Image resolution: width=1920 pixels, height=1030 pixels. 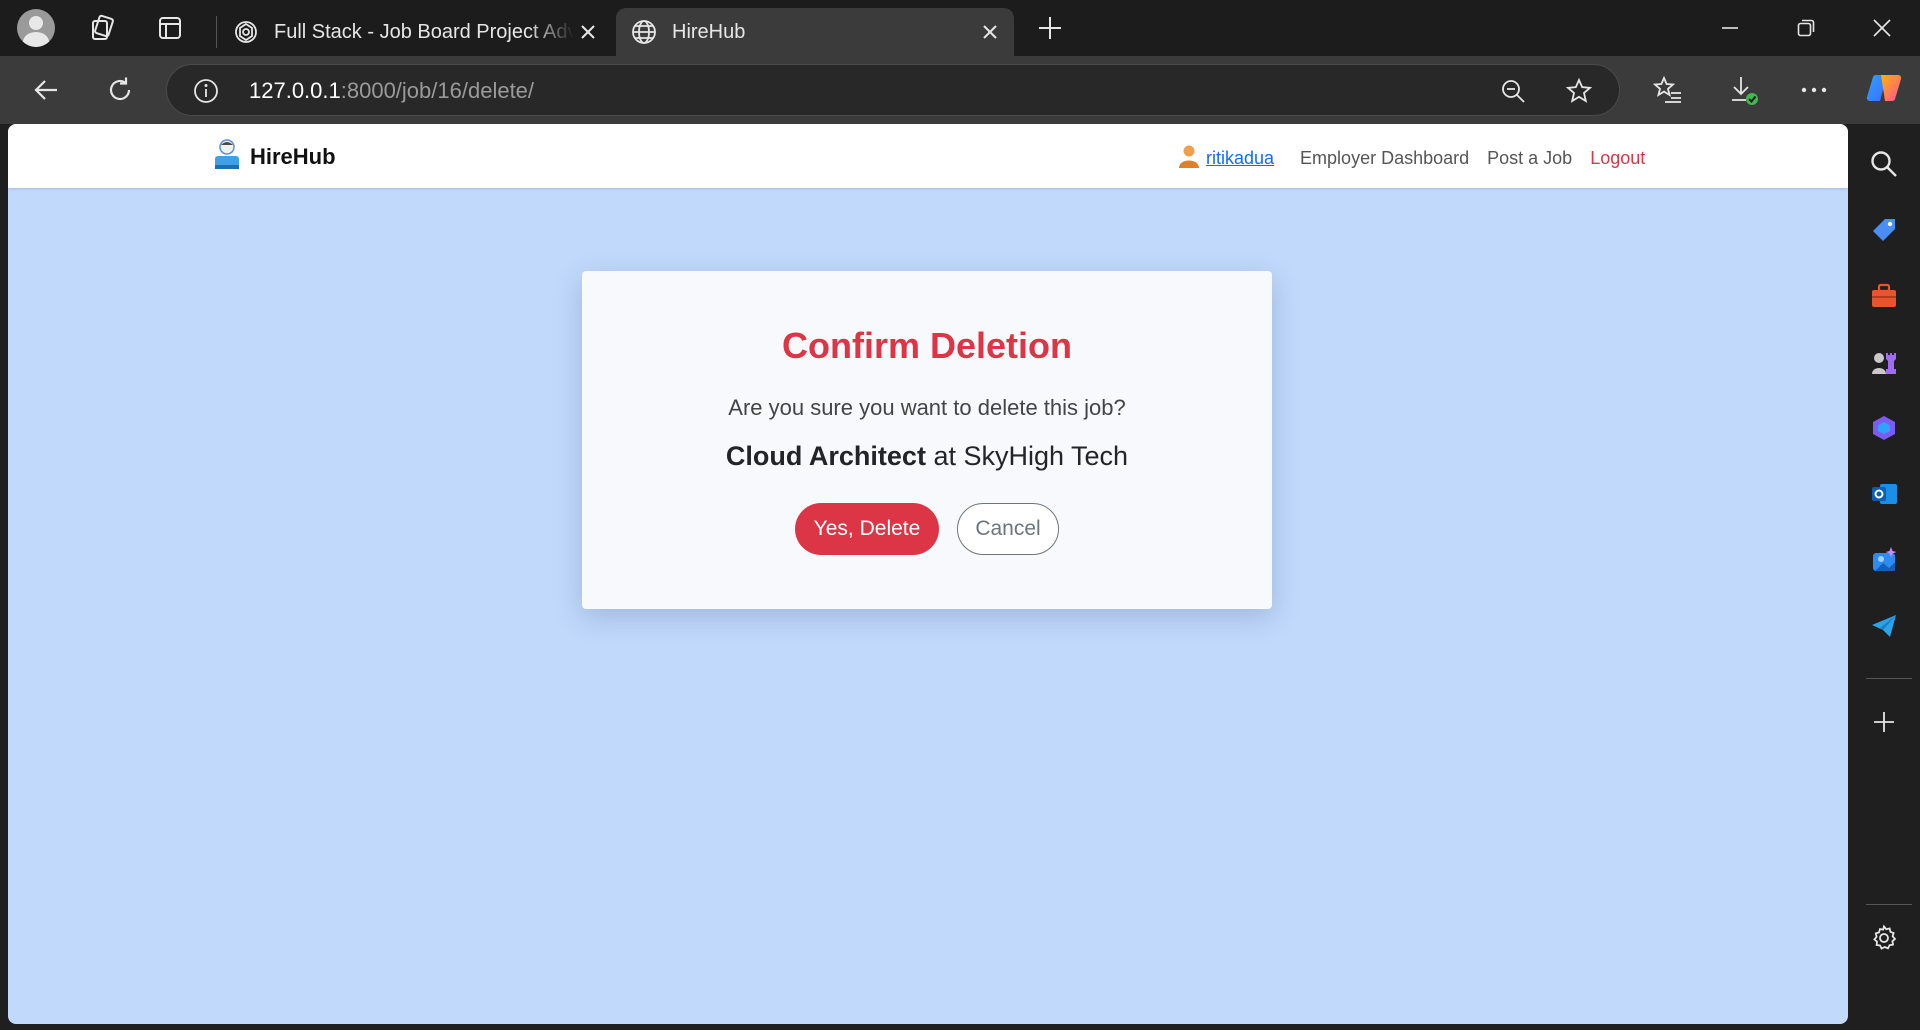 I want to click on brand-link: HireHub, so click(x=274, y=156).